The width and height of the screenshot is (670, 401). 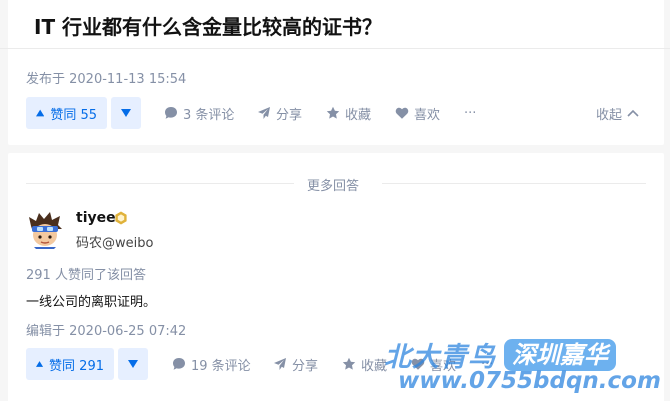 I want to click on more-answers-label: 更多回答, so click(x=333, y=186).